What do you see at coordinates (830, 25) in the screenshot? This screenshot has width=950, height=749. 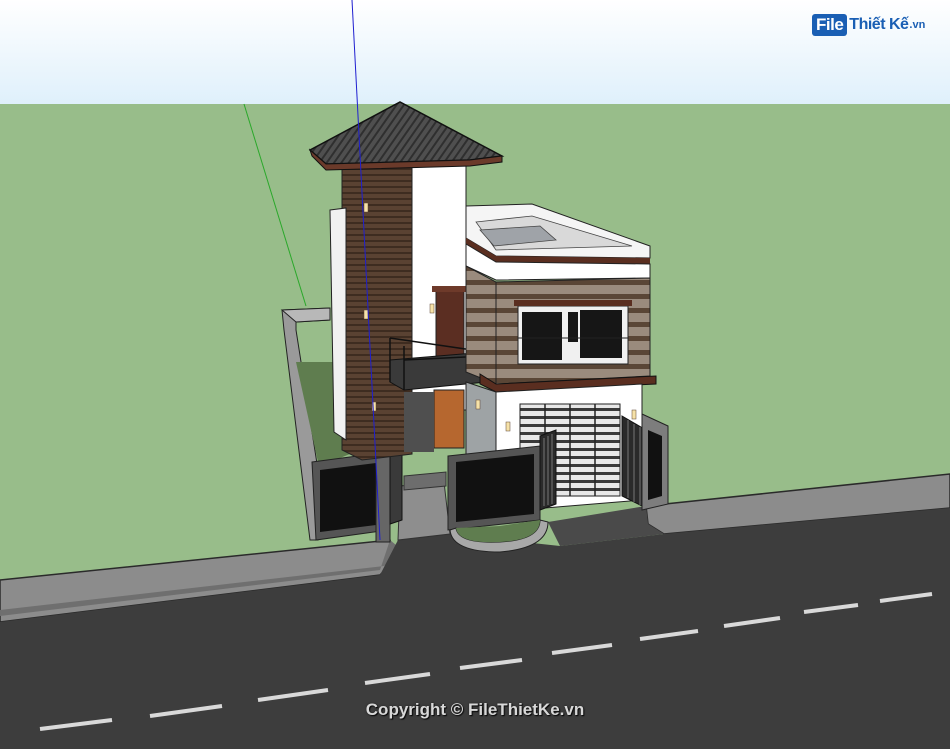 I see `logo-file-text: File` at bounding box center [830, 25].